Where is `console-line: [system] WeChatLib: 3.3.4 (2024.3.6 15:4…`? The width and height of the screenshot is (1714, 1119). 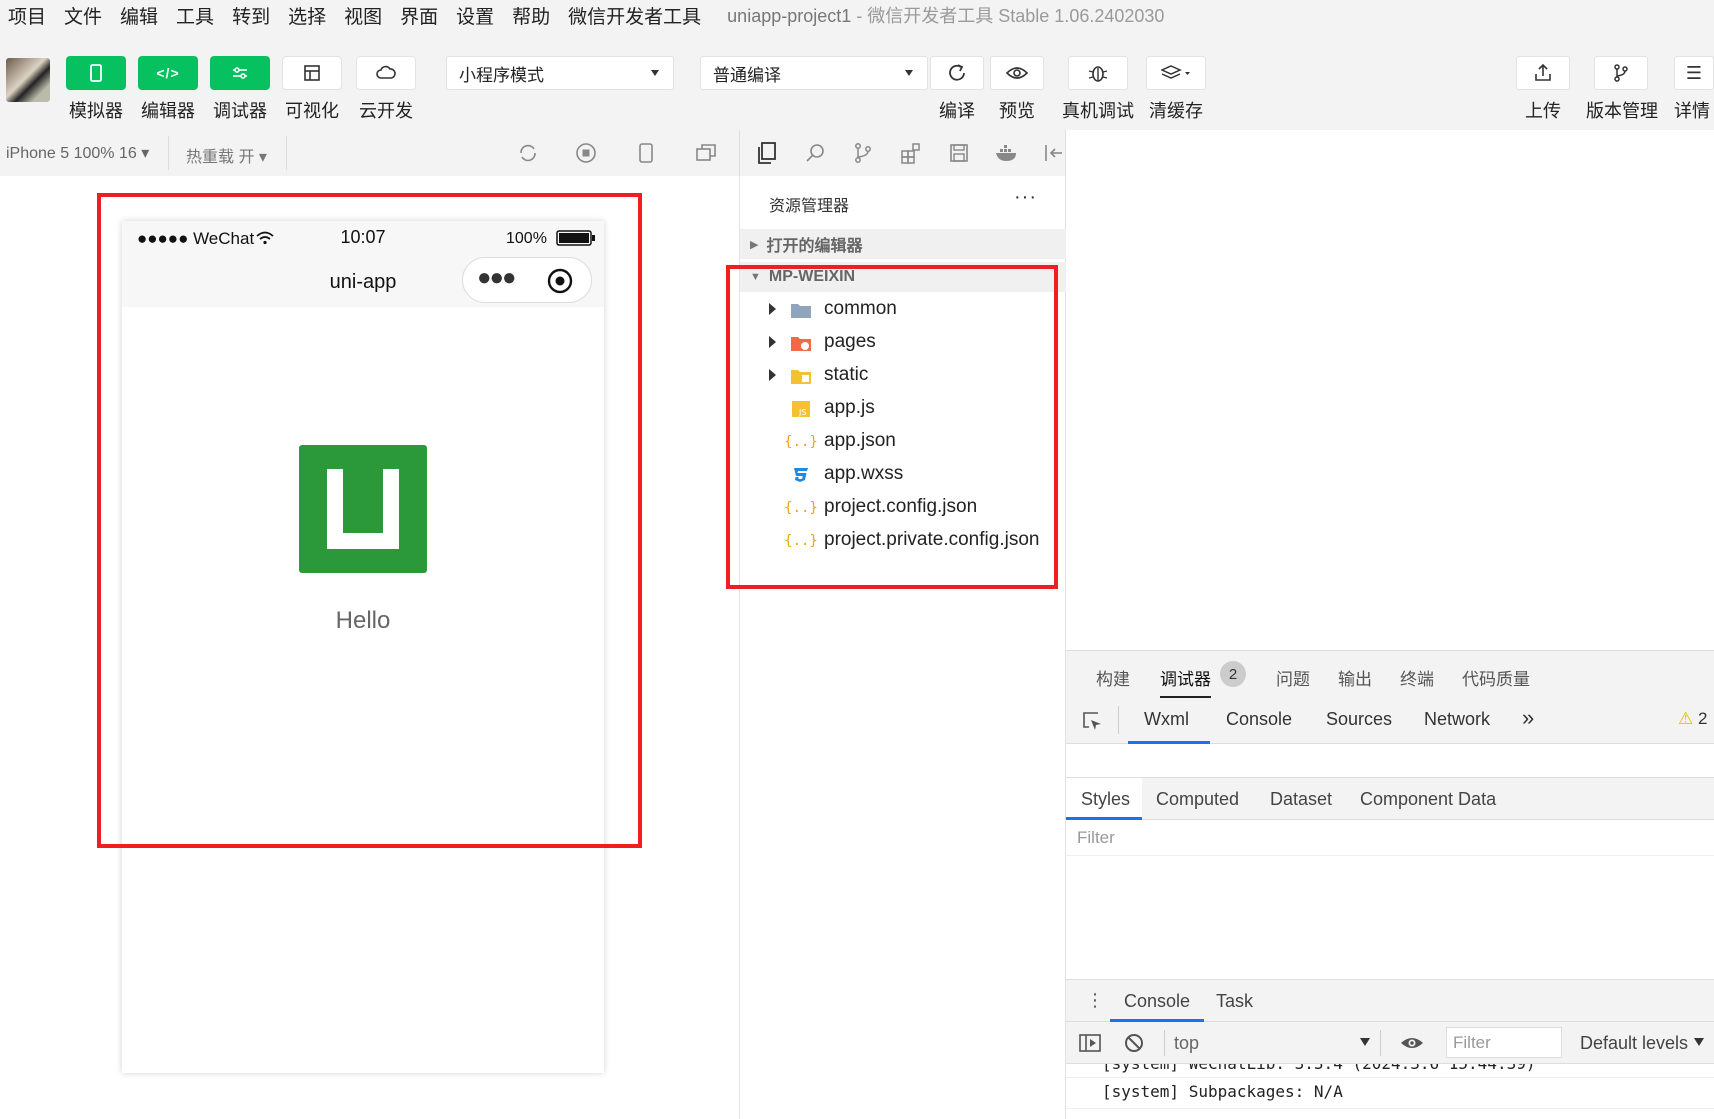 console-line: [system] WeChatLib: 3.3.4 (2024.3.6 15:4… is located at coordinates (1318, 1068).